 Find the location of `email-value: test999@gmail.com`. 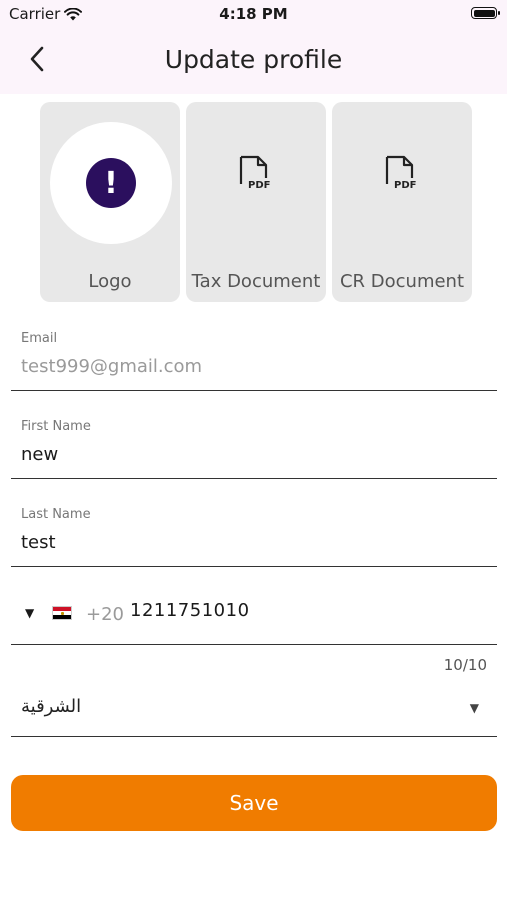

email-value: test999@gmail.com is located at coordinates (112, 366).